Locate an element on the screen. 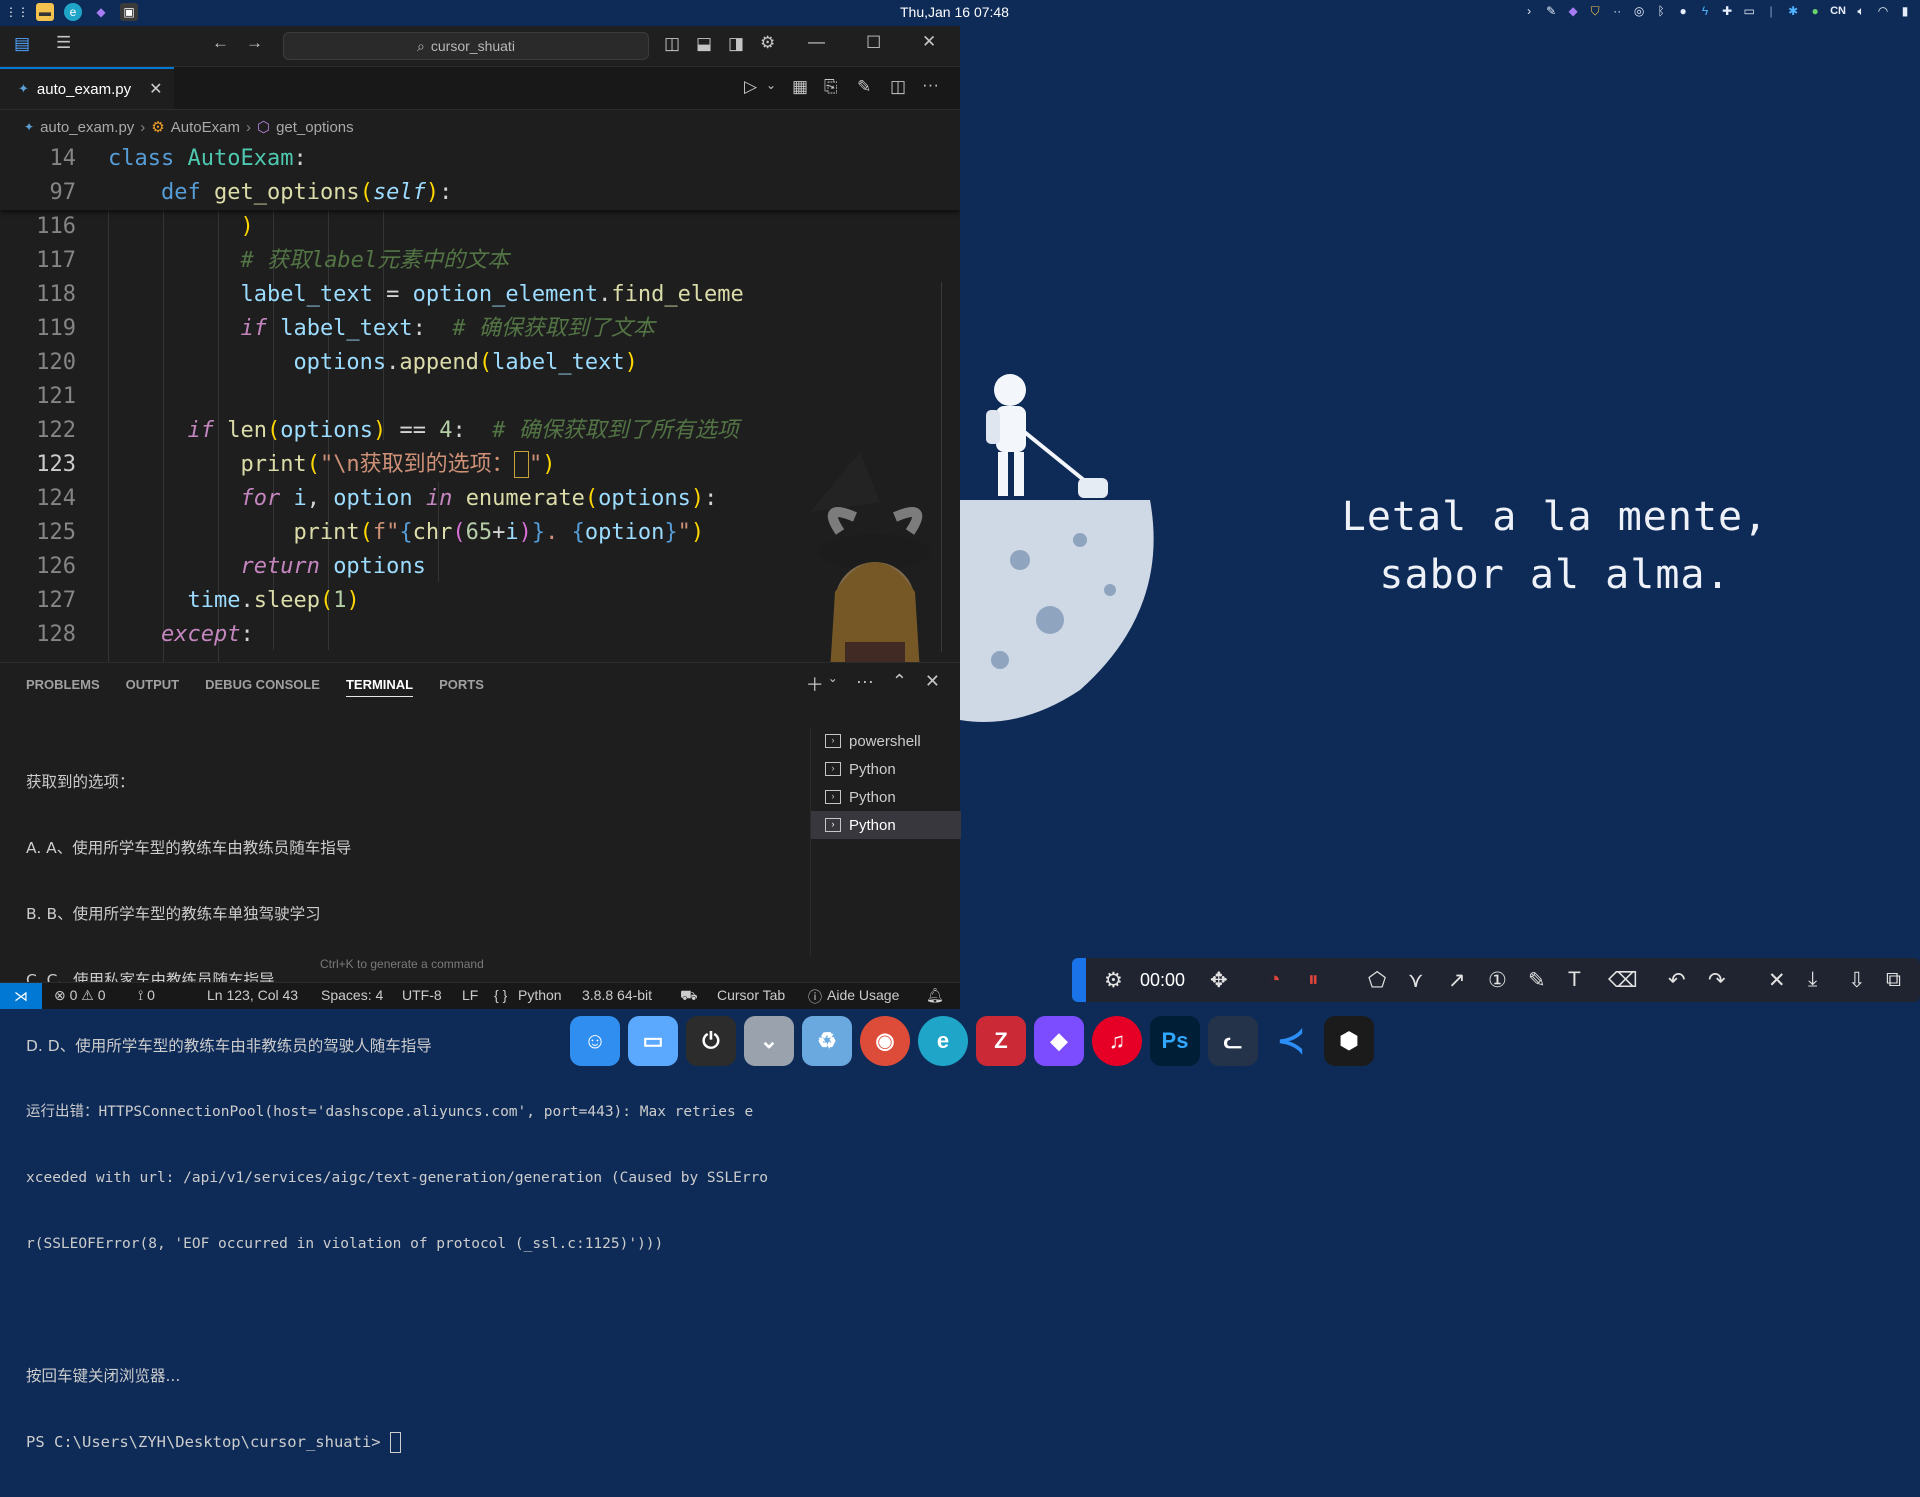 The width and height of the screenshot is (1920, 1497). arrow-icon: ↗ is located at coordinates (1457, 980).